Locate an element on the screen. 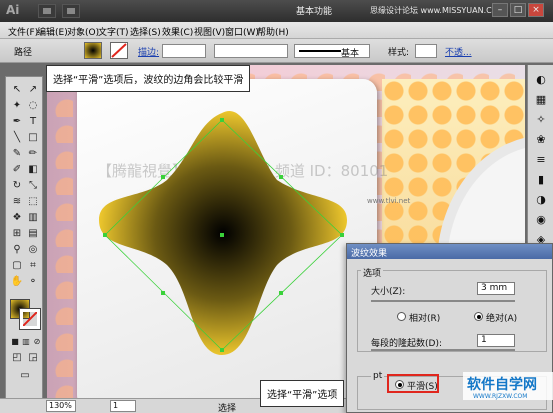 The image size is (553, 413). menu-type: 文字(T) is located at coordinates (113, 31).